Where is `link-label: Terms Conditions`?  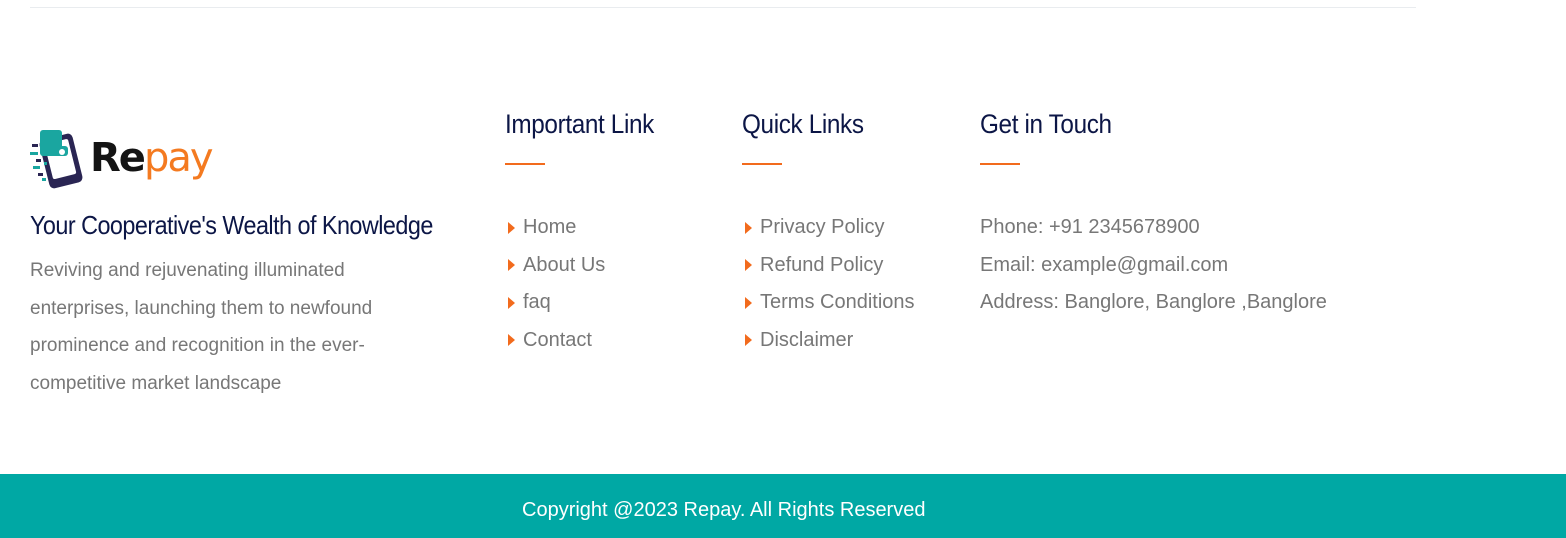 link-label: Terms Conditions is located at coordinates (837, 302).